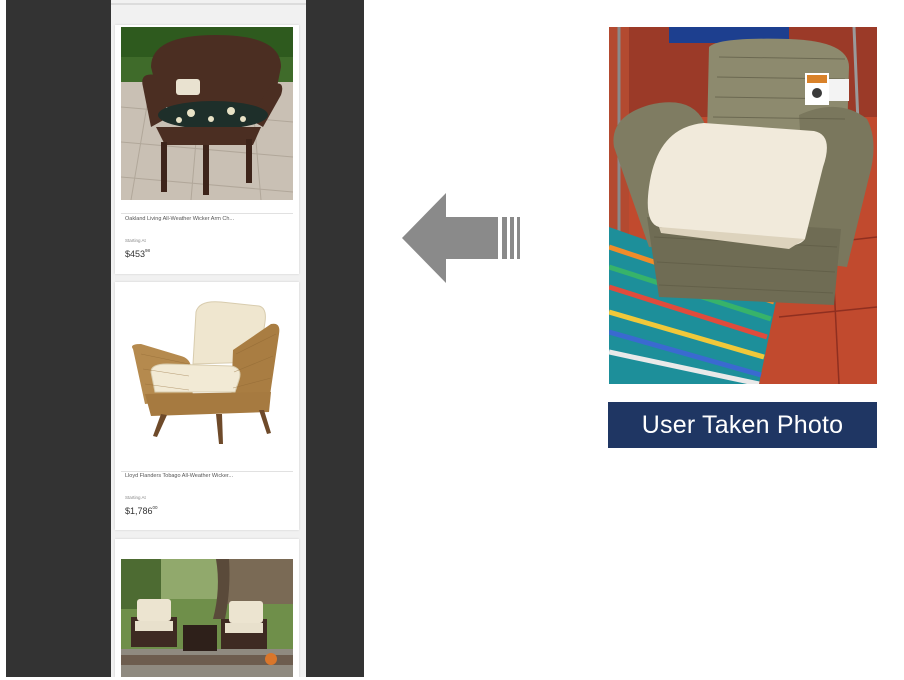 This screenshot has height=680, width=904. I want to click on user-photo-caption: User Taken Photo, so click(742, 425).